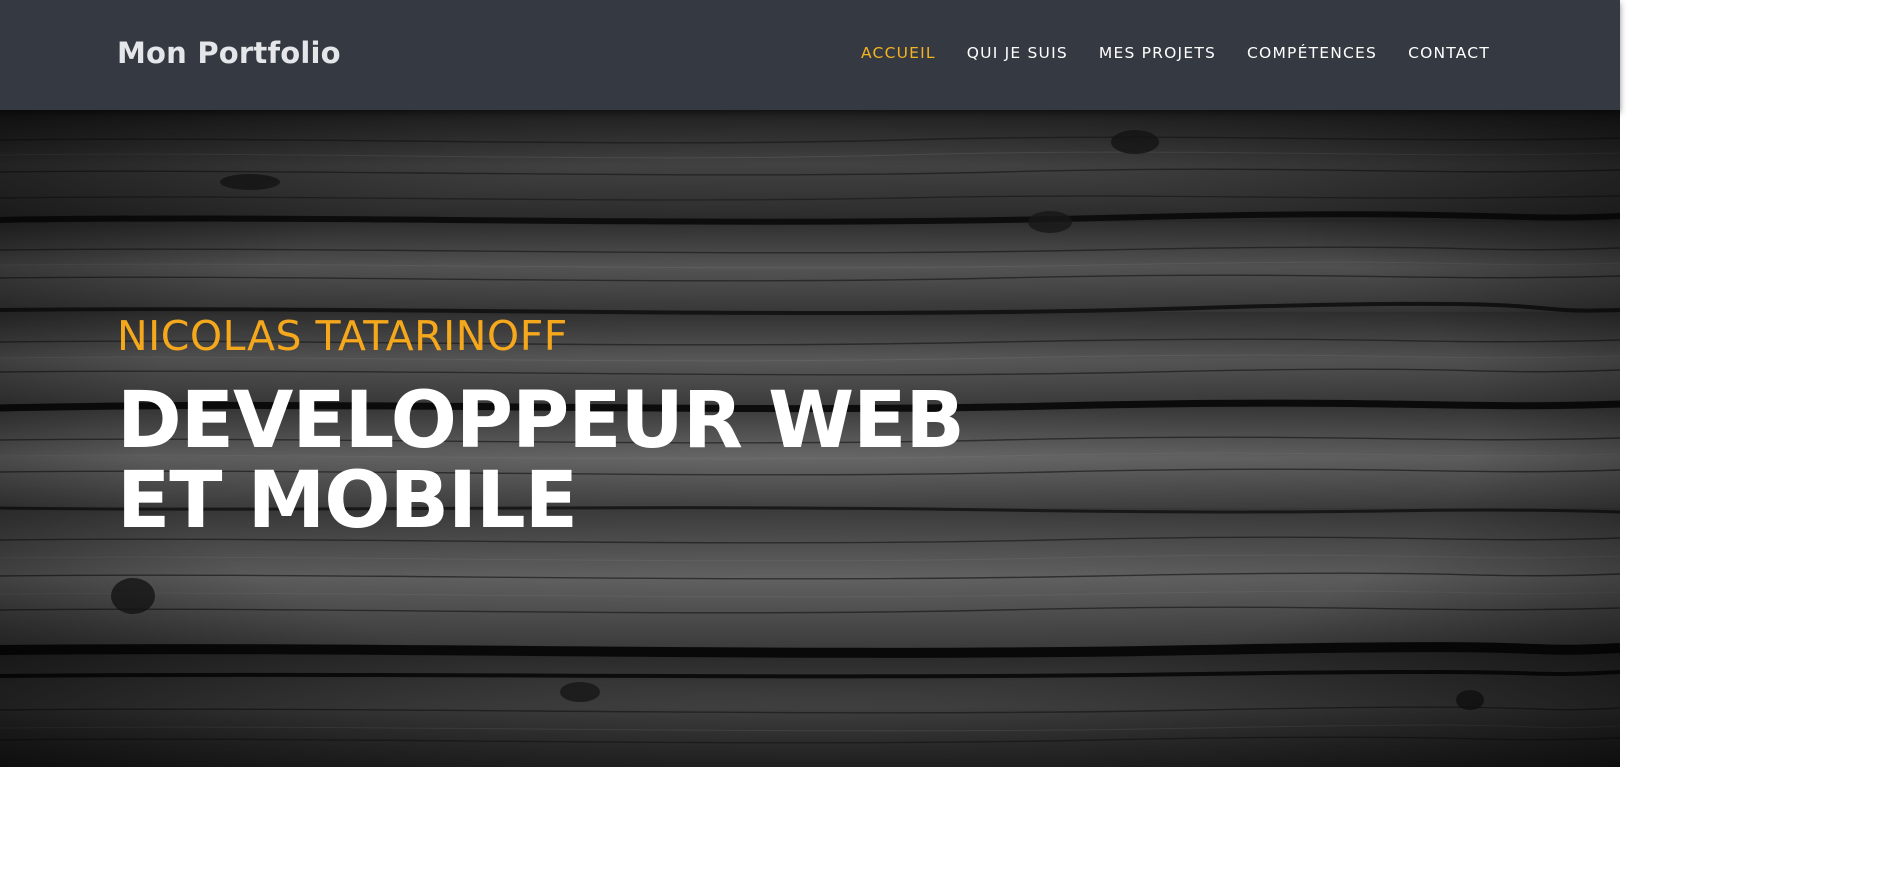  I want to click on nav-link-contact: CONTACT, so click(1449, 53).